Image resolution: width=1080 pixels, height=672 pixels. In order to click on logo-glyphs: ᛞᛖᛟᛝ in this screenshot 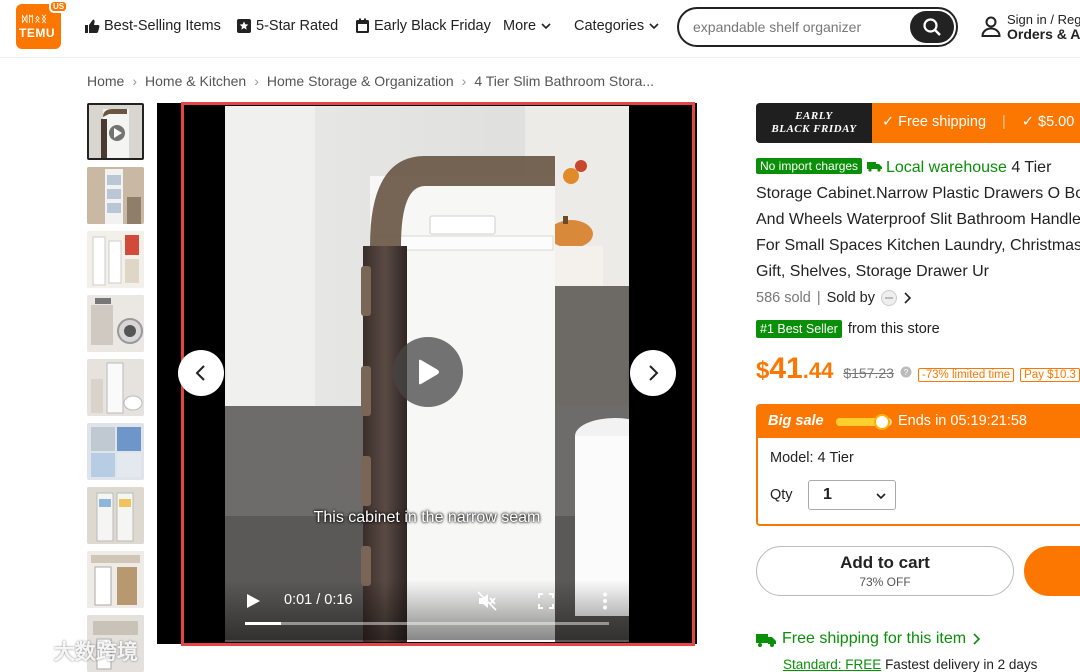, I will do `click(35, 19)`.